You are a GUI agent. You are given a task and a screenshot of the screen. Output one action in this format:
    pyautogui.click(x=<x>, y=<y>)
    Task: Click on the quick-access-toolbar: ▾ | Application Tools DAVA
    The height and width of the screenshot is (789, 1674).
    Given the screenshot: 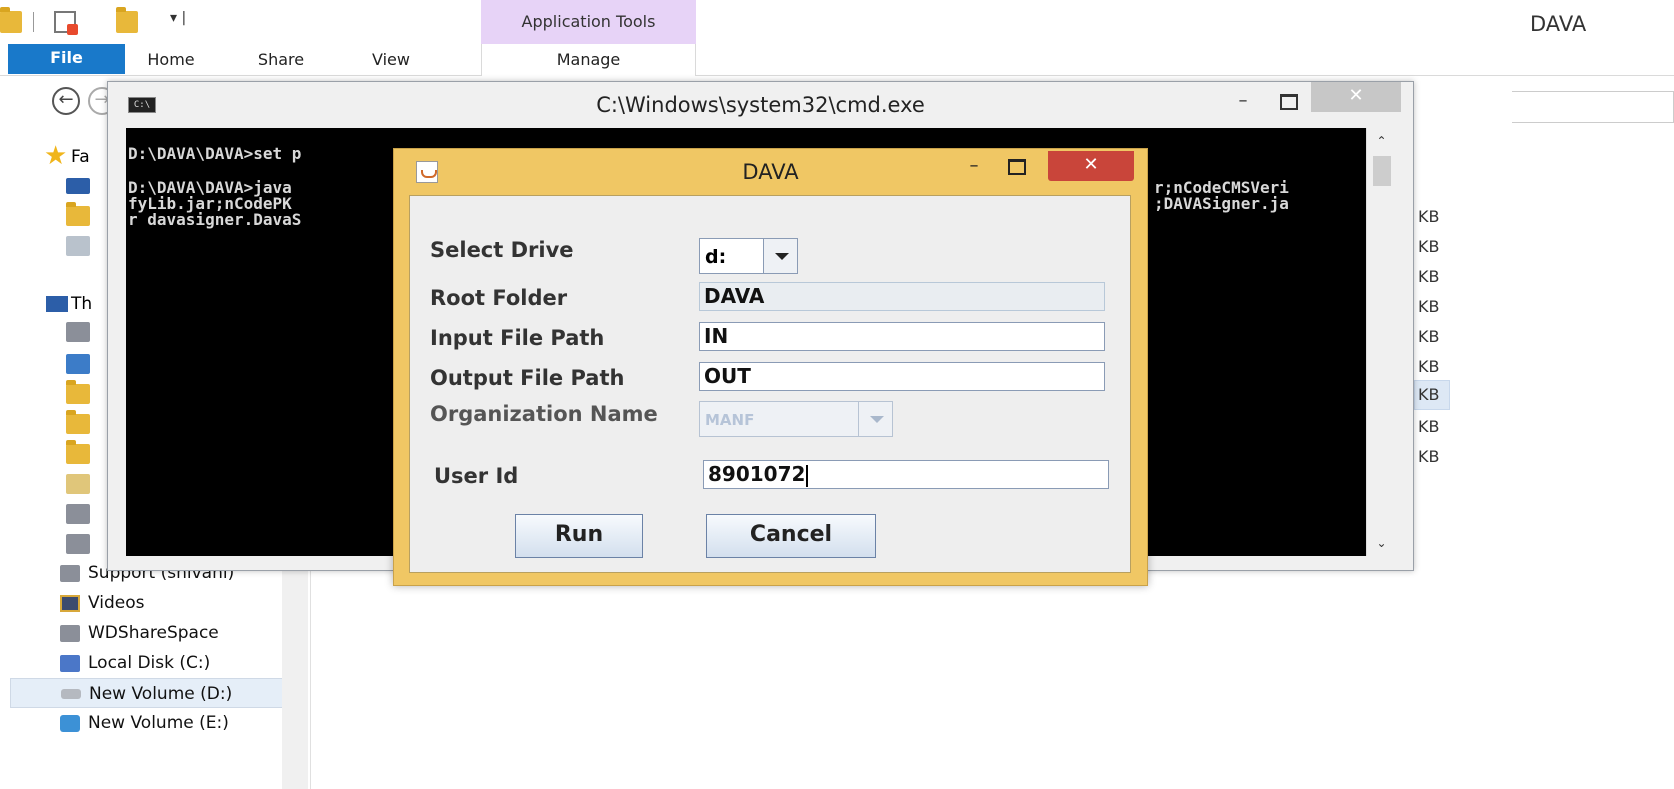 What is the action you would take?
    pyautogui.click(x=837, y=22)
    